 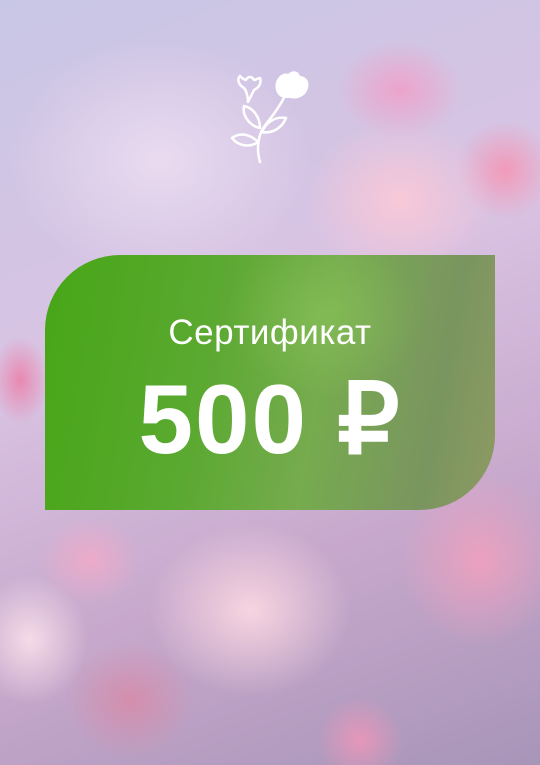 I want to click on certificate-amount: 500 ₽, so click(x=270, y=419).